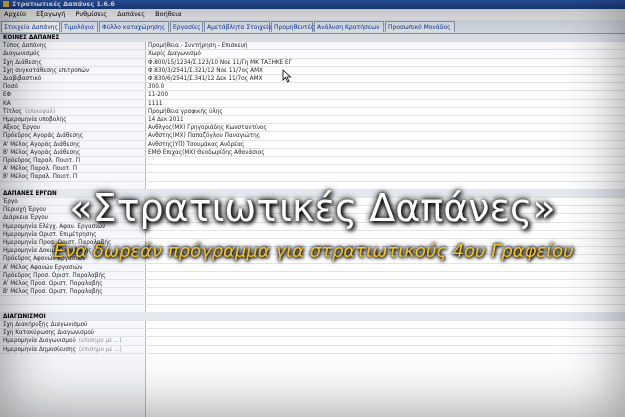 This screenshot has width=625, height=417. I want to click on property-row: Τίτλος (επικεφαλ) Προμήθεια γραφικής ύλης, so click(312, 112).